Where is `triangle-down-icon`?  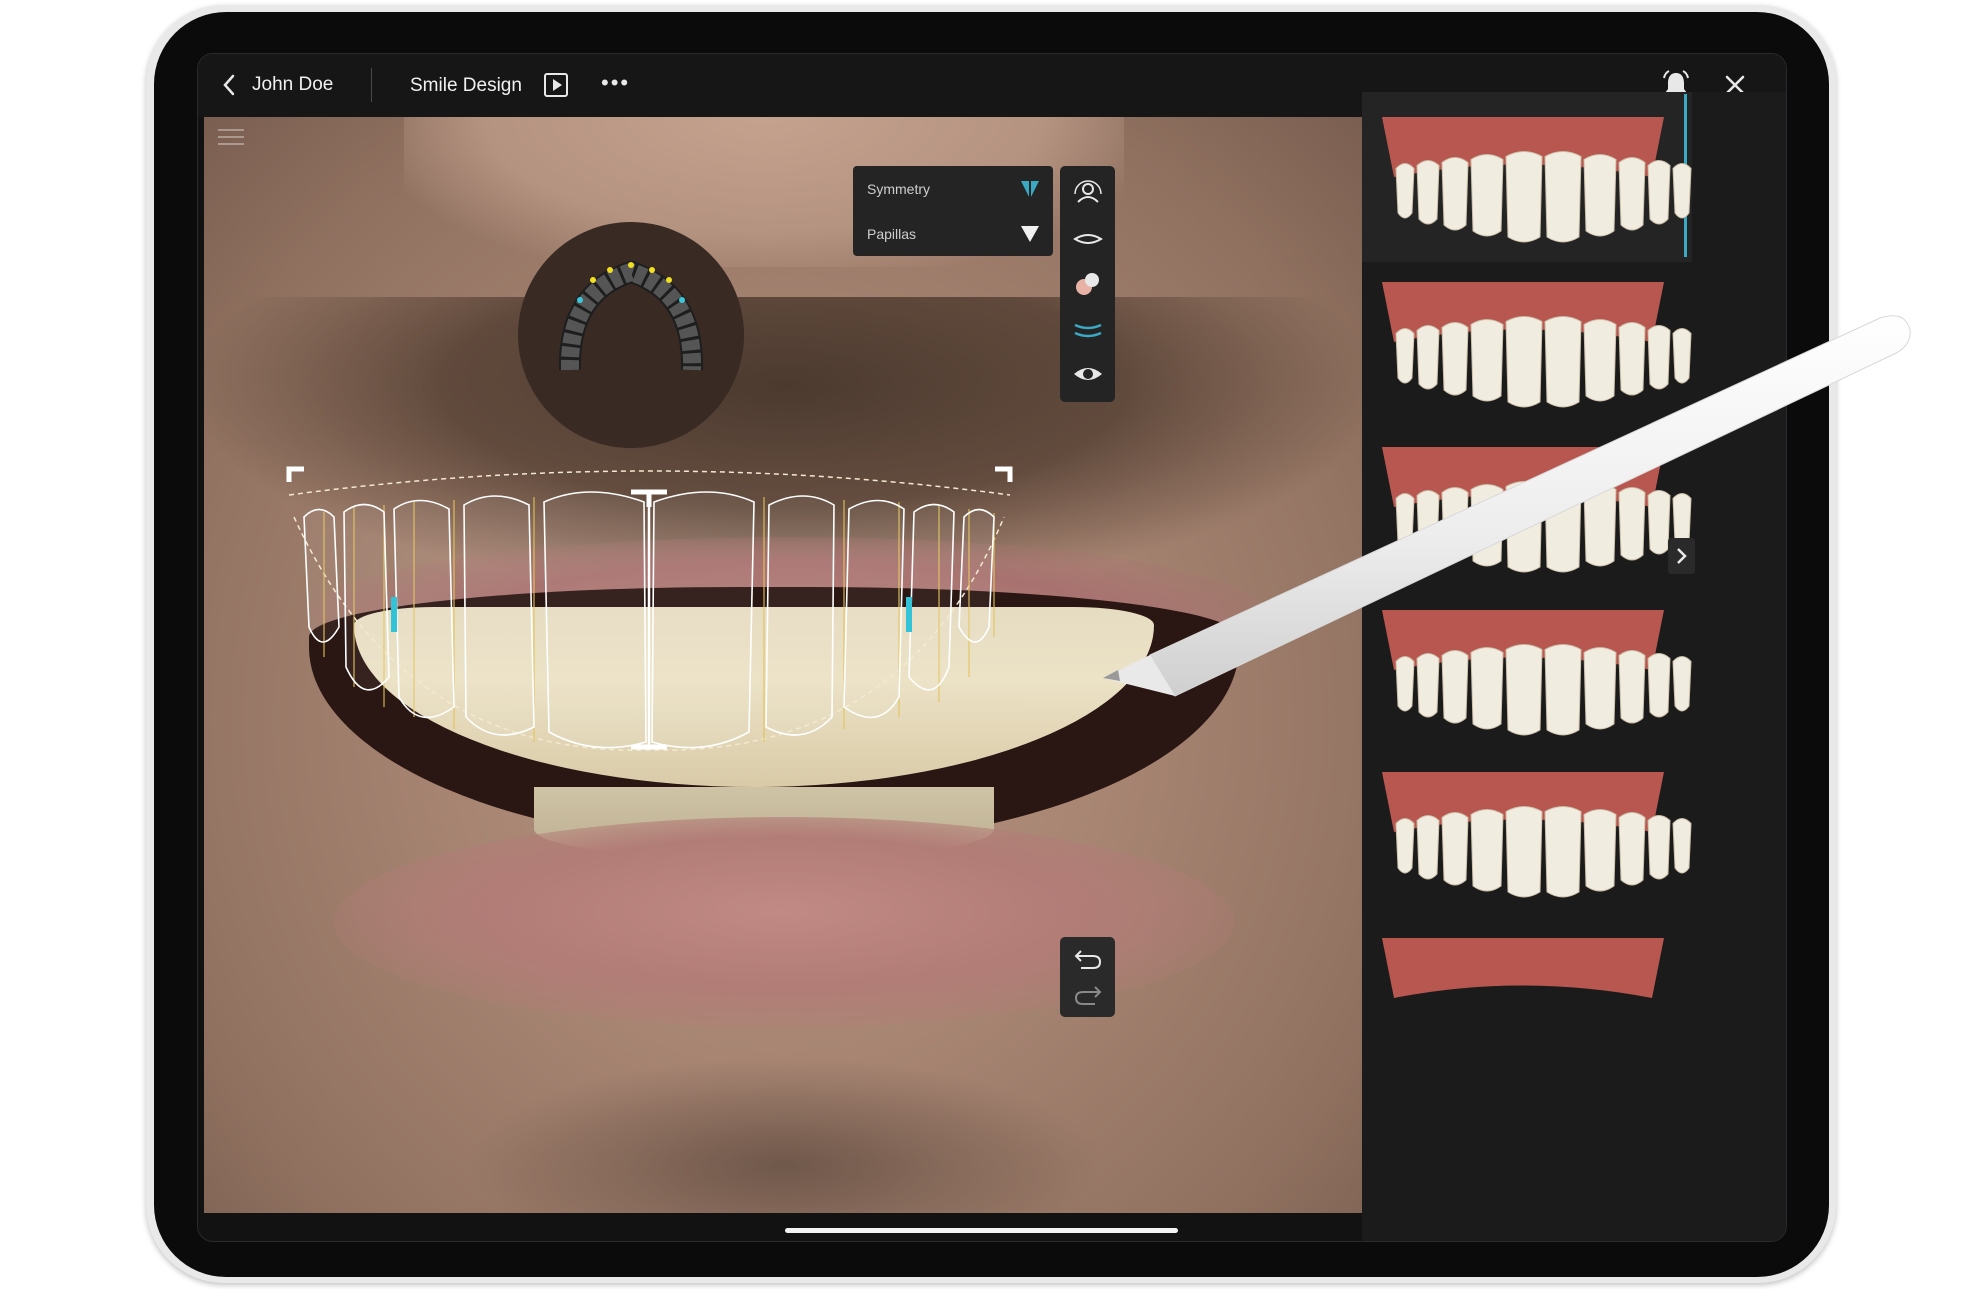 triangle-down-icon is located at coordinates (1030, 234).